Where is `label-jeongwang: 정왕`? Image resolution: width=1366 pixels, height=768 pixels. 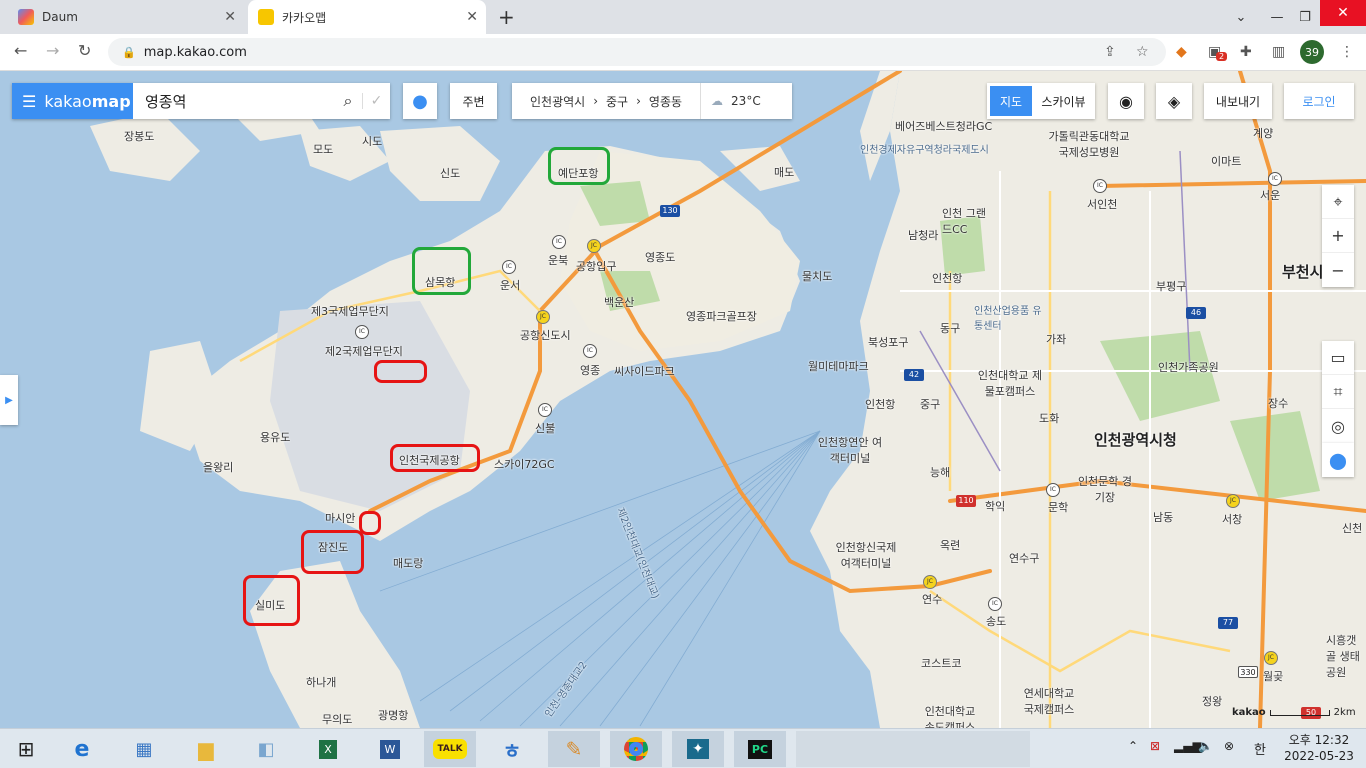 label-jeongwang: 정왕 is located at coordinates (1212, 701).